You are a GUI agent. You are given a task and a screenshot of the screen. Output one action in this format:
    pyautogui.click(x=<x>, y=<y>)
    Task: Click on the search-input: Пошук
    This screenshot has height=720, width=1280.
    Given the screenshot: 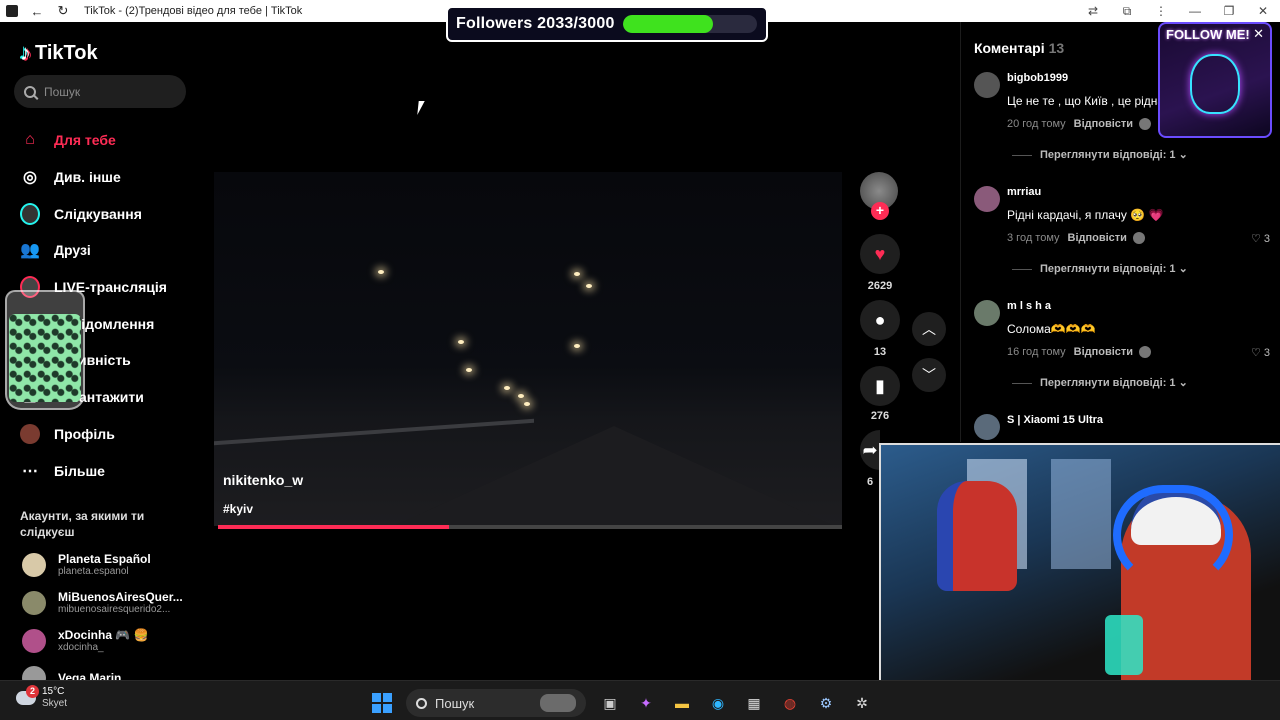 What is the action you would take?
    pyautogui.click(x=100, y=91)
    